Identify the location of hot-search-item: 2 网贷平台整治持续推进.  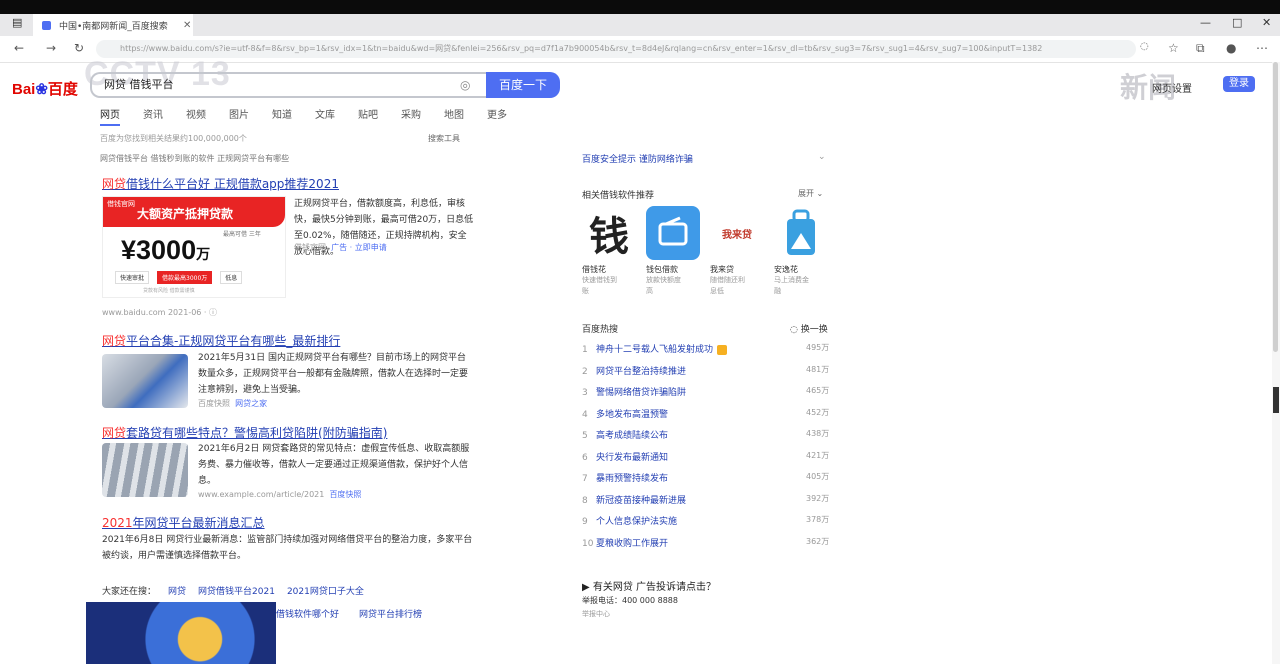
(634, 370).